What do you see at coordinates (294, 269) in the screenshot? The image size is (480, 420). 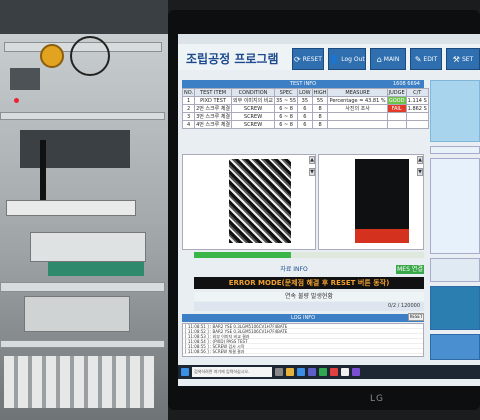 I see `data-info-label: 자료 INFO` at bounding box center [294, 269].